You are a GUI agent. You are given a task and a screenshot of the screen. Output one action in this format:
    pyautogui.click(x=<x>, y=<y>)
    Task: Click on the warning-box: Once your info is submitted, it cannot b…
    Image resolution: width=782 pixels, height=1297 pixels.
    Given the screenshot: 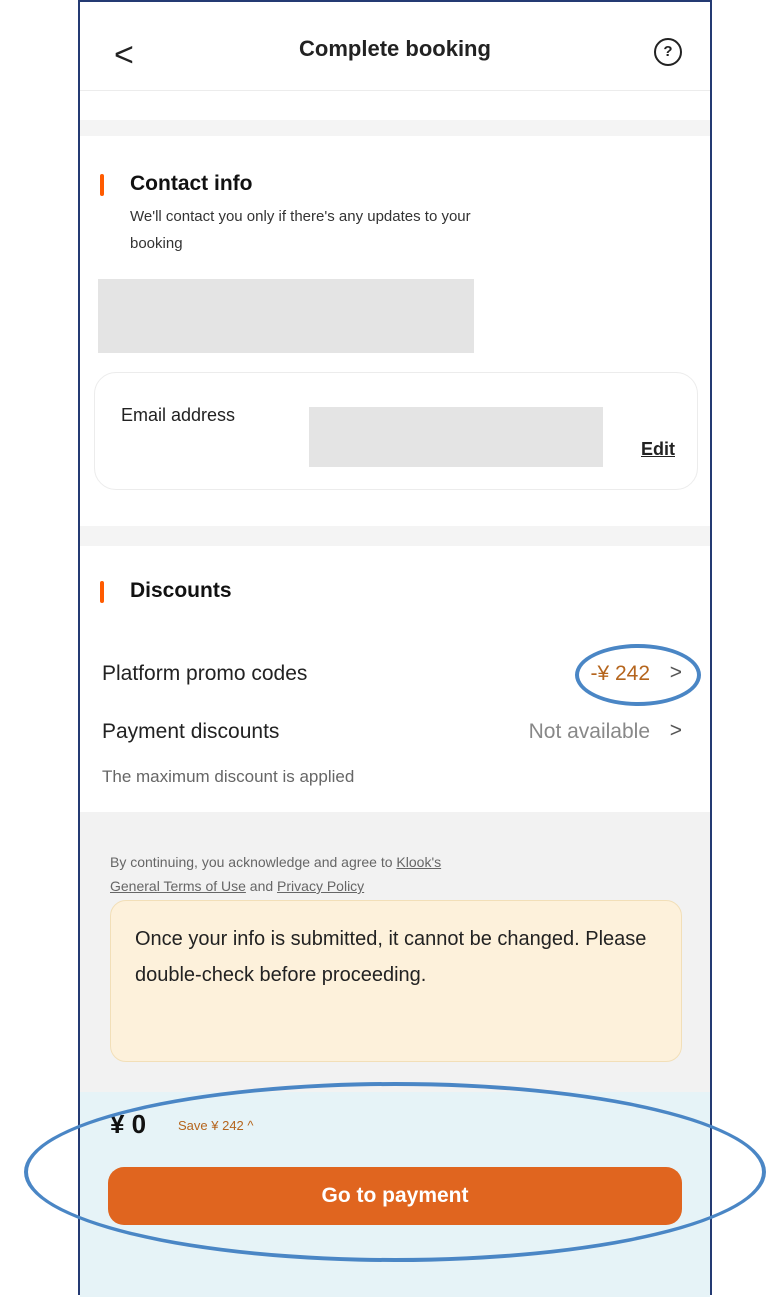 What is the action you would take?
    pyautogui.click(x=396, y=981)
    